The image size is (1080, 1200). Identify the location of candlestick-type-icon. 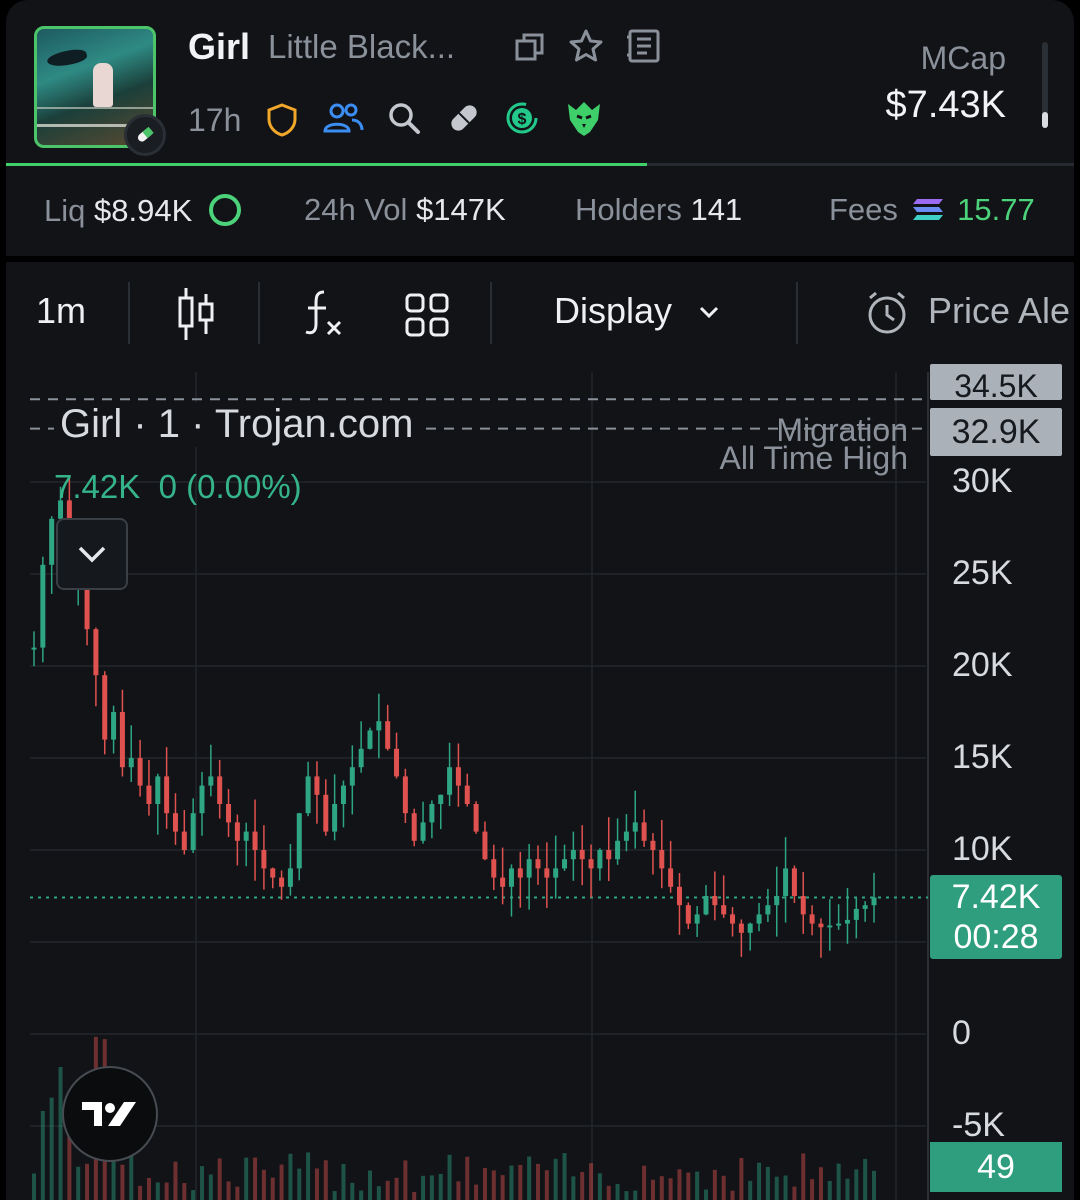
(196, 314).